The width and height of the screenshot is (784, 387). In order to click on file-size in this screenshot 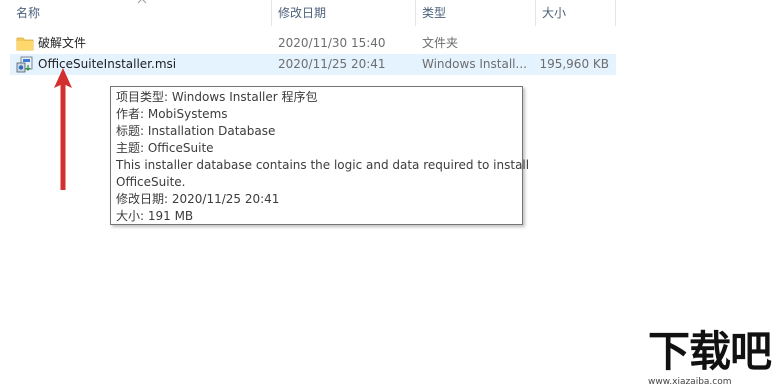, I will do `click(574, 43)`.